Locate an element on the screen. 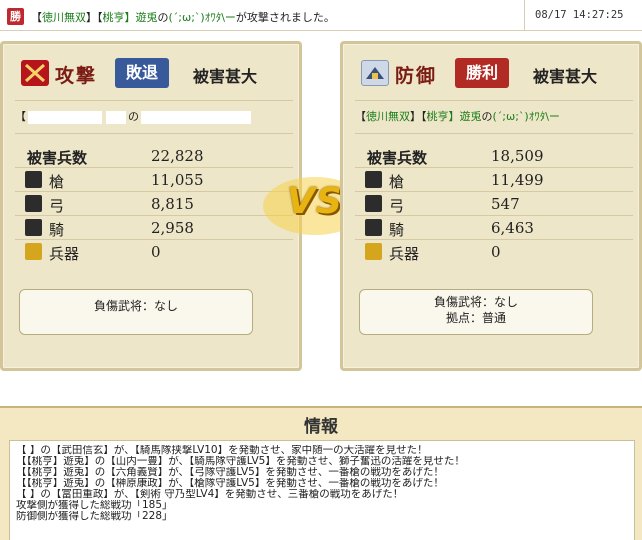 This screenshot has height=540, width=642. bow-row: 弓 8,815 is located at coordinates (154, 204).